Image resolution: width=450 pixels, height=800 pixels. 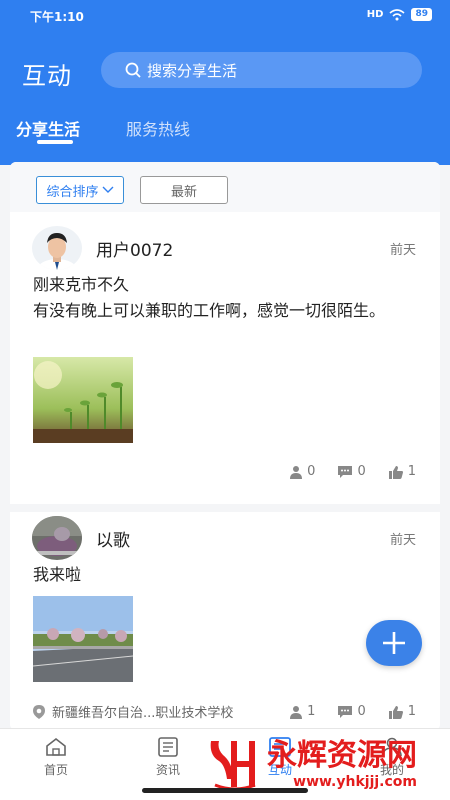 I want to click on watermark: 永辉资源网 www.yhkjjj.com, so click(x=311, y=764).